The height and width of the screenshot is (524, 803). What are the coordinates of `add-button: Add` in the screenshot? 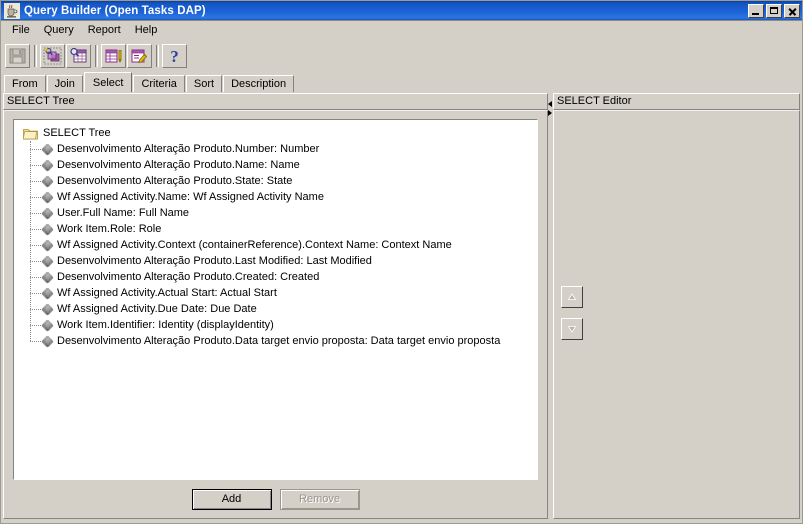 It's located at (231, 499).